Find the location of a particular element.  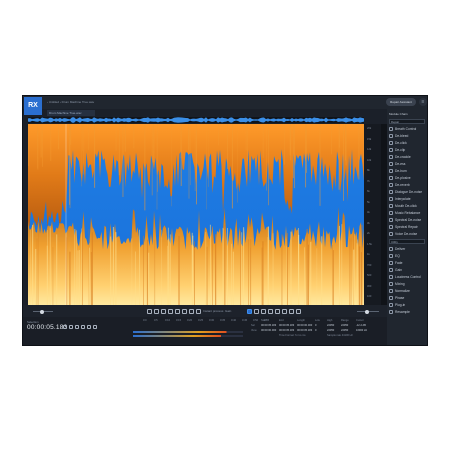

stop-icon is located at coordinates (89, 327).